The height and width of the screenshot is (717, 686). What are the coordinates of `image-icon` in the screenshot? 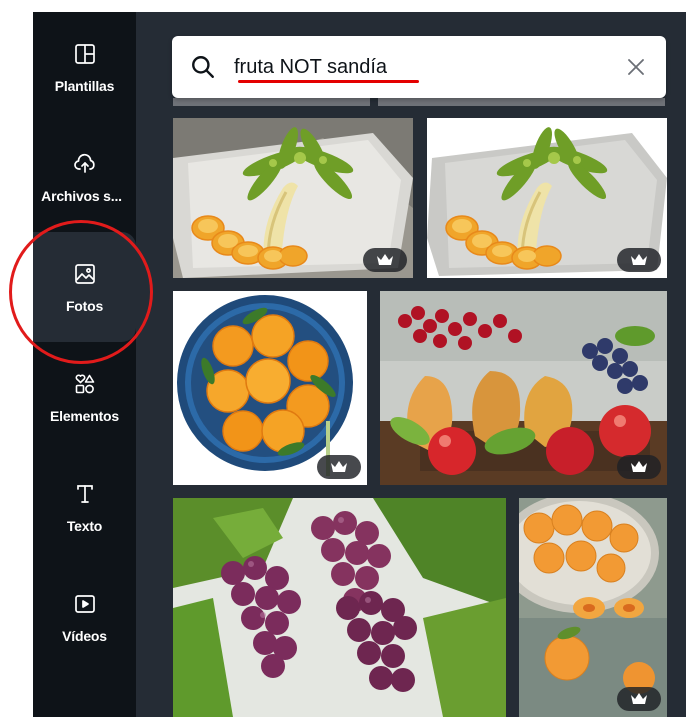 It's located at (85, 274).